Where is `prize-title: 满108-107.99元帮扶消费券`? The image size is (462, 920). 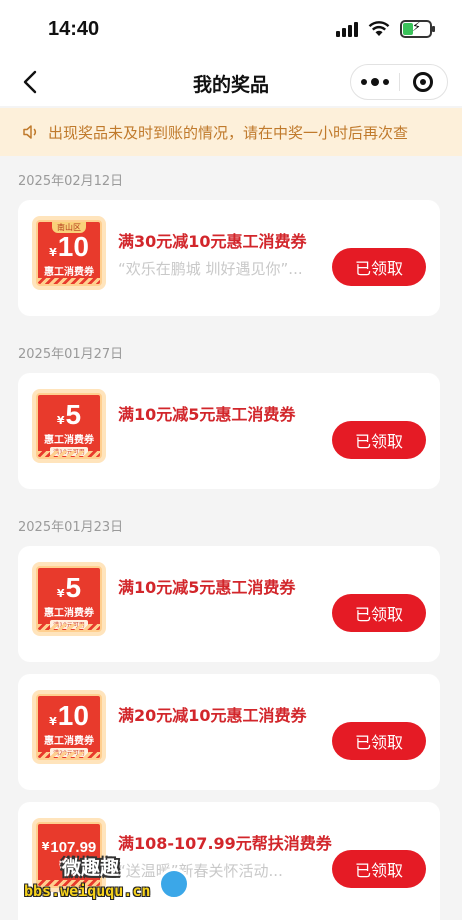
prize-title: 满108-107.99元帮扶消费券 is located at coordinates (225, 843).